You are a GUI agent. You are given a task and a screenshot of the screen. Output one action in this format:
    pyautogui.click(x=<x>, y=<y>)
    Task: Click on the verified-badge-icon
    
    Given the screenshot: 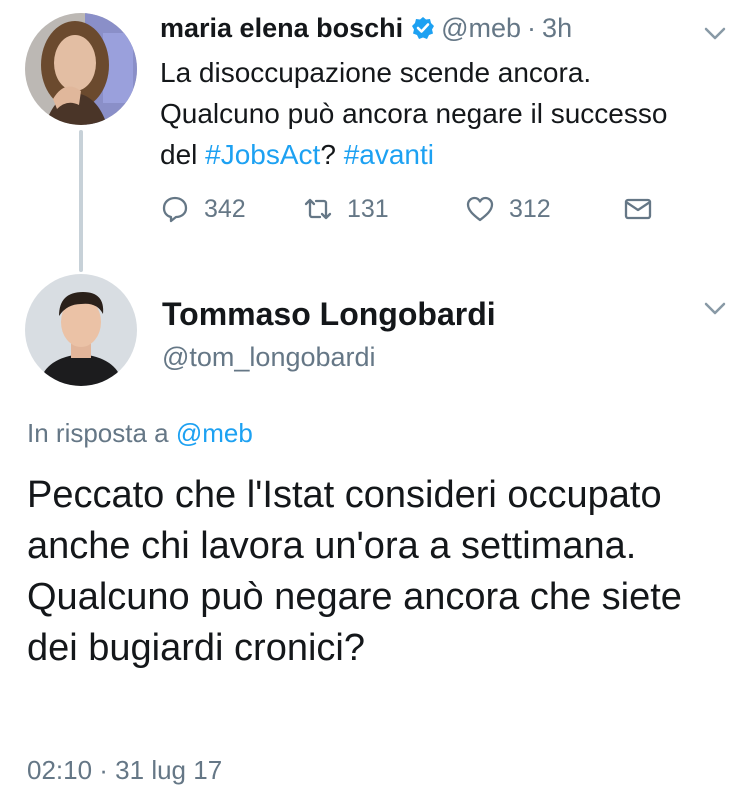 What is the action you would take?
    pyautogui.click(x=423, y=28)
    